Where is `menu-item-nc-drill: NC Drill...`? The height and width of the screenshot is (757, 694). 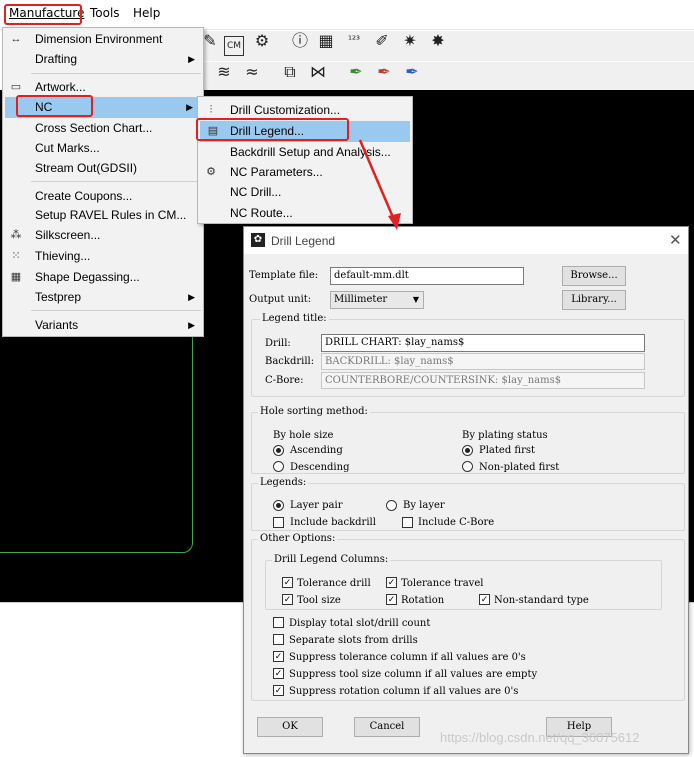
menu-item-nc-drill: NC Drill... is located at coordinates (305, 192).